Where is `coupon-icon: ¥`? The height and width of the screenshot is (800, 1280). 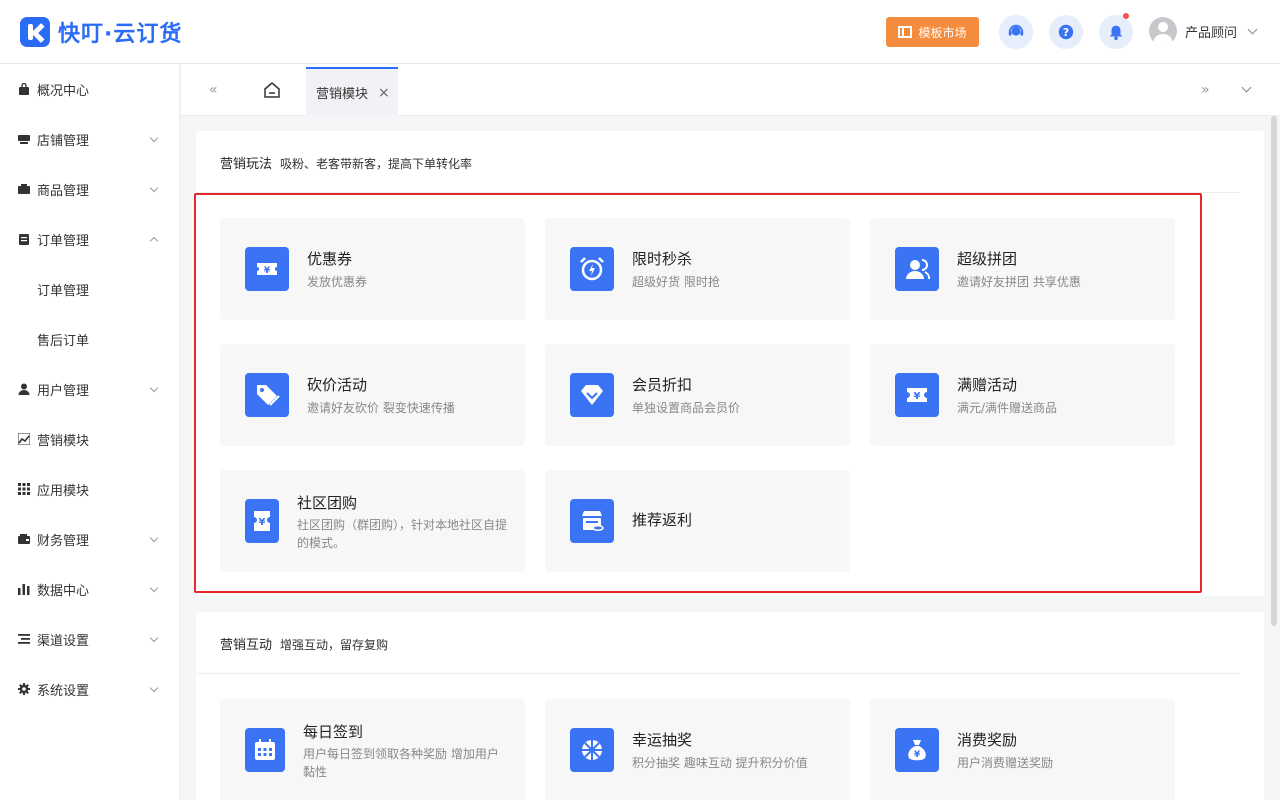
coupon-icon: ¥ is located at coordinates (267, 269).